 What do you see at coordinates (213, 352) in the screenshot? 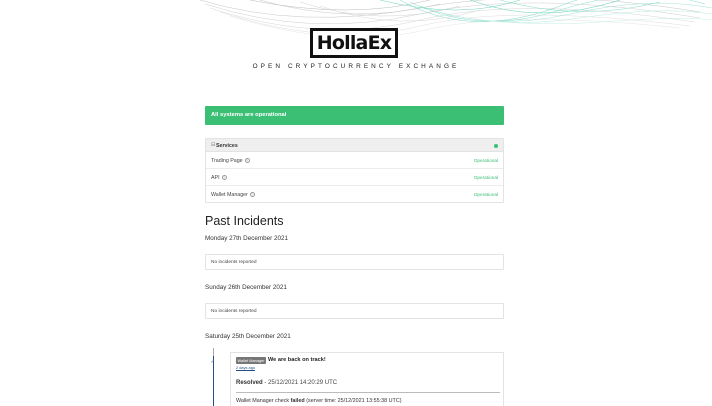
I see `timeline-line-top` at bounding box center [213, 352].